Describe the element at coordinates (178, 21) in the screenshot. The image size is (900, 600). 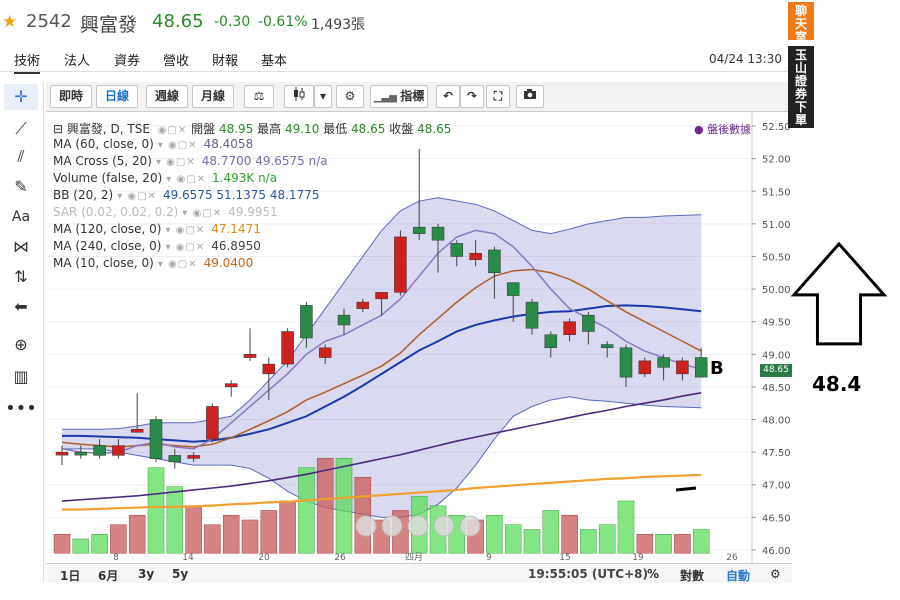
I see `stock-price: 48.65` at that location.